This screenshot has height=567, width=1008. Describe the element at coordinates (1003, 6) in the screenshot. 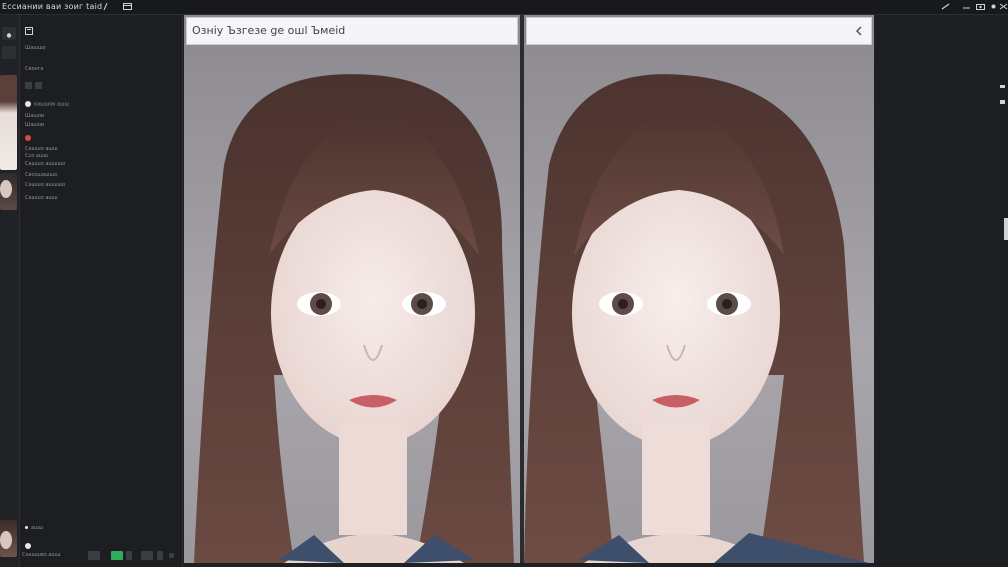

I see `close-icon` at that location.